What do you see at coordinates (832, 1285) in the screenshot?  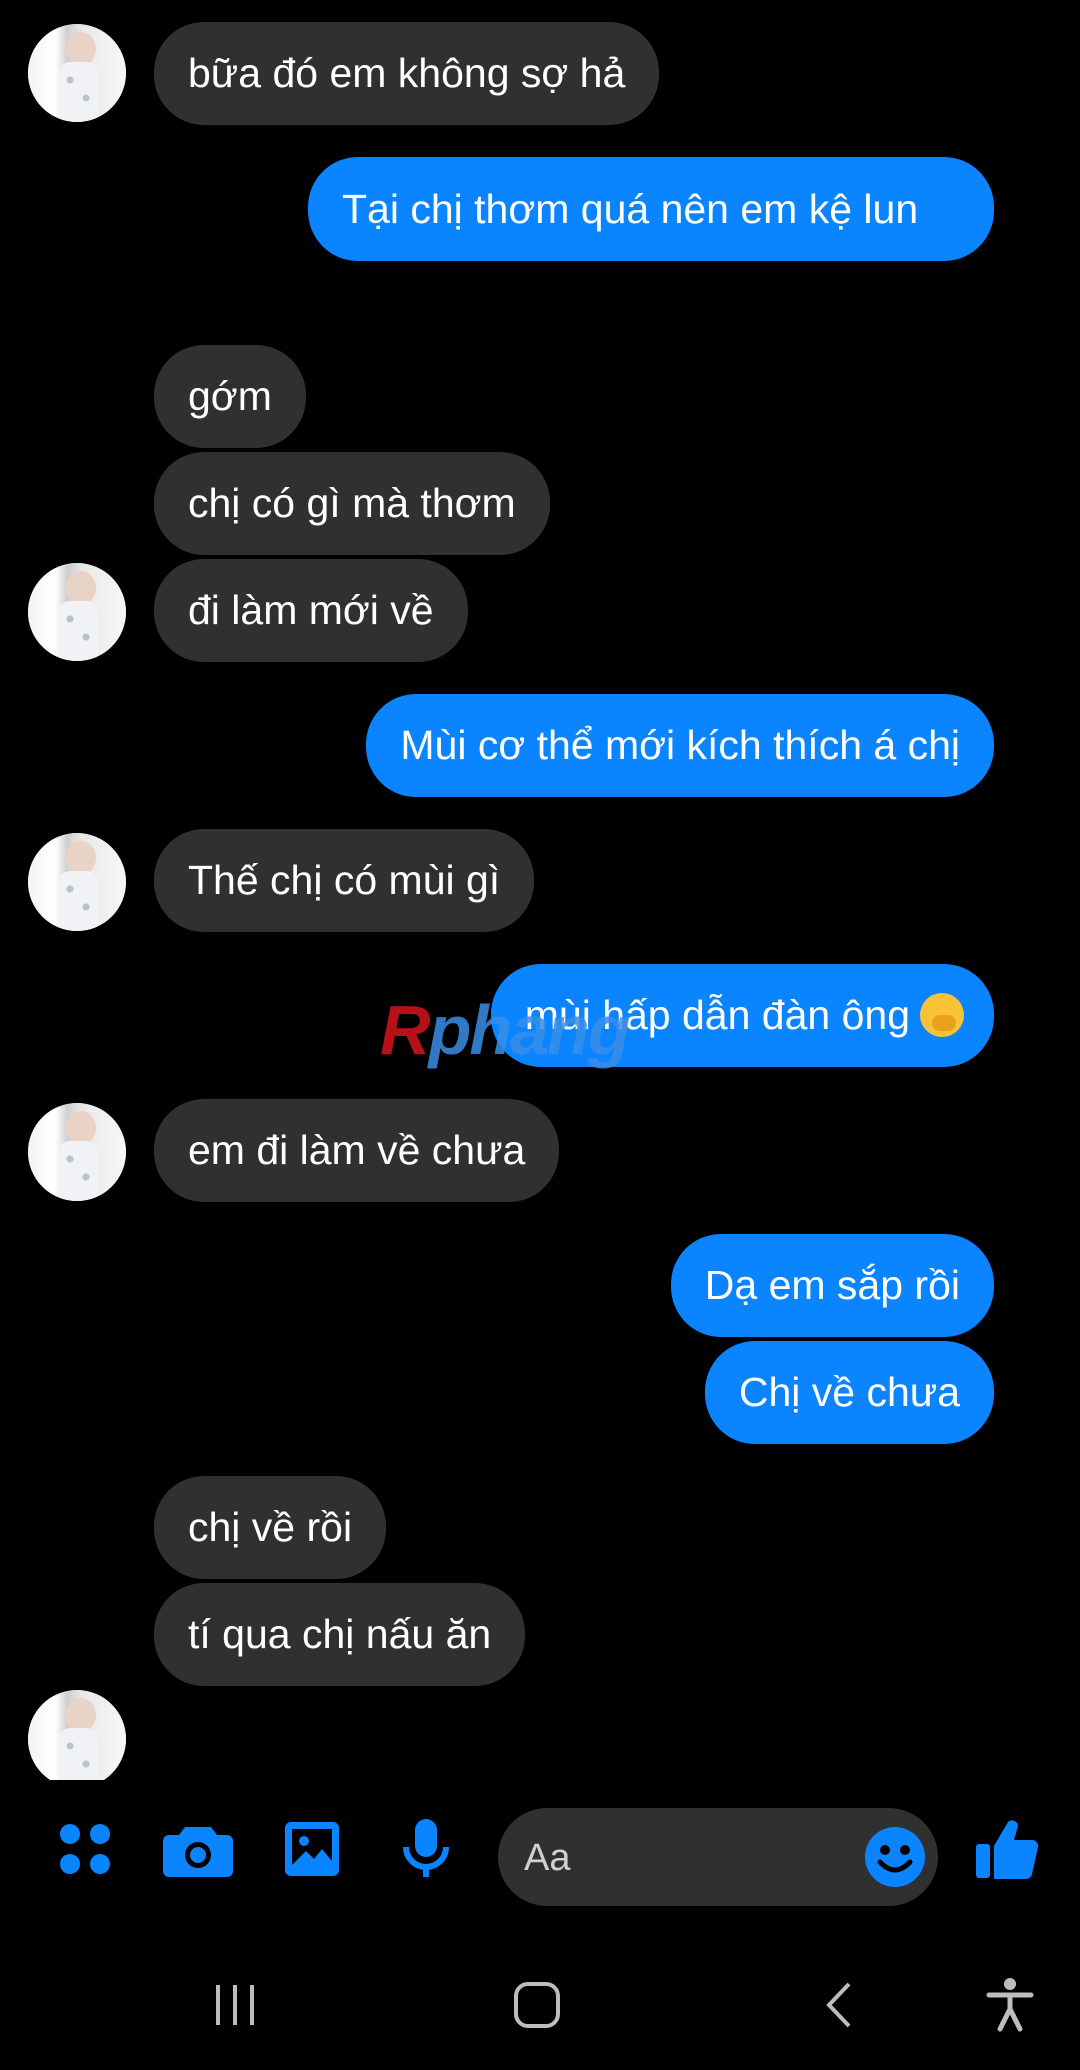 I see `outgoing-message: Dạ em sắp rồi` at bounding box center [832, 1285].